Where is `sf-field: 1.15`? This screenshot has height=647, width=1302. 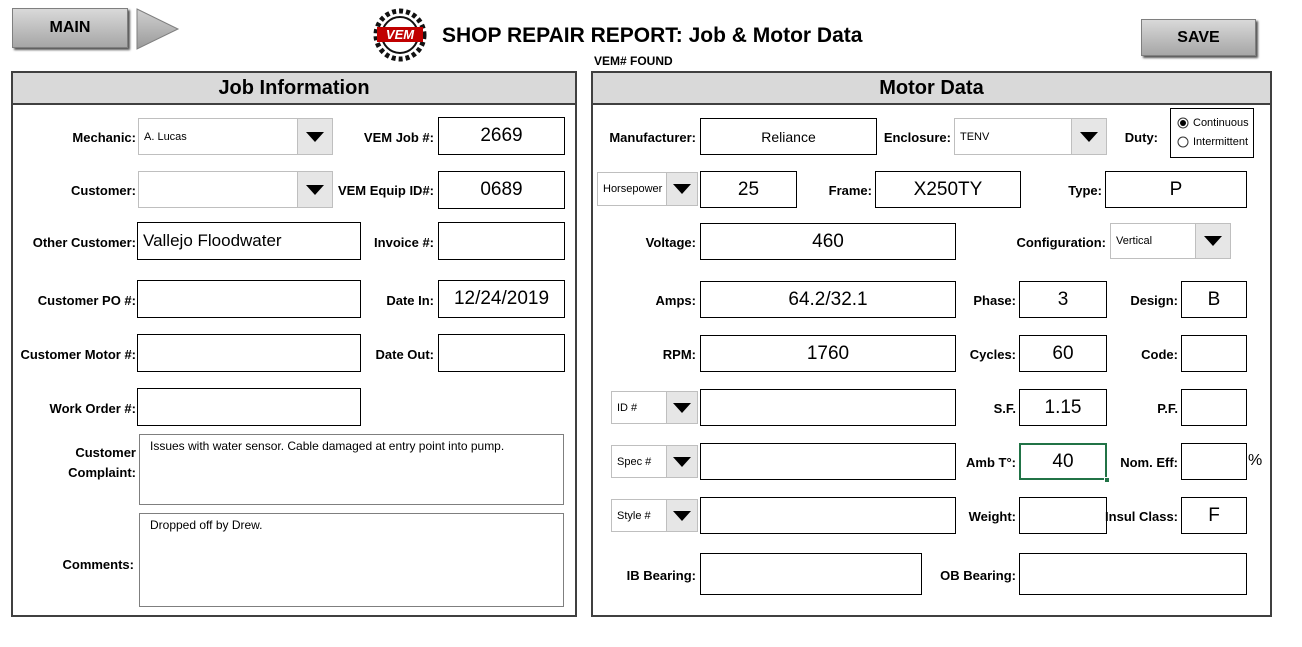 sf-field: 1.15 is located at coordinates (1063, 407).